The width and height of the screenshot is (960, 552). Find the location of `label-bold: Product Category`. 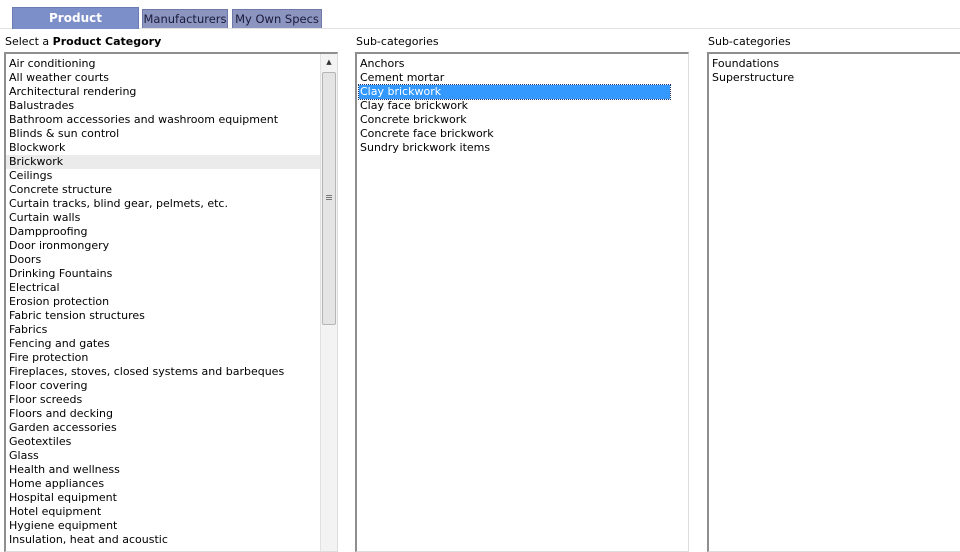

label-bold: Product Category is located at coordinates (107, 41).